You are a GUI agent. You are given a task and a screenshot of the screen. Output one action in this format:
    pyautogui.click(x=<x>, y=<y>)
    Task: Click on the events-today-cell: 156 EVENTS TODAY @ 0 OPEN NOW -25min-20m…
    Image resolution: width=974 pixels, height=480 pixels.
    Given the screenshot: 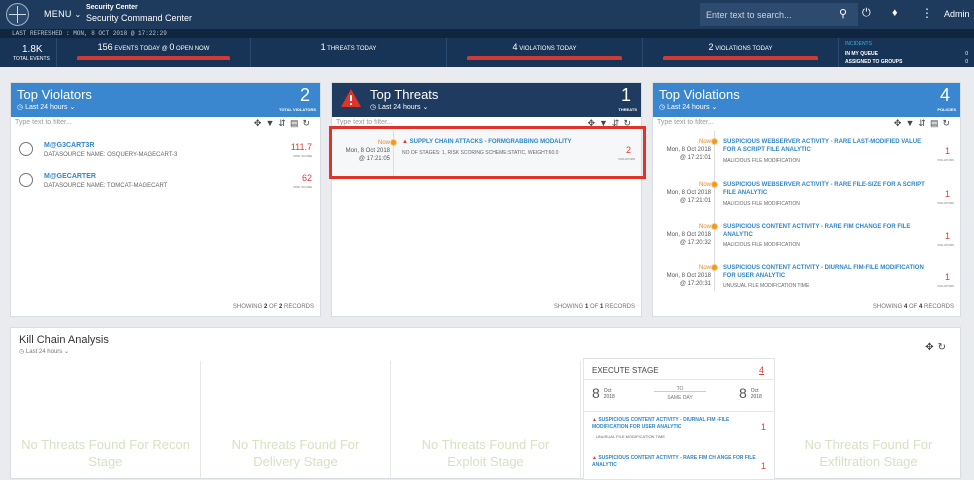 What is the action you would take?
    pyautogui.click(x=153, y=52)
    